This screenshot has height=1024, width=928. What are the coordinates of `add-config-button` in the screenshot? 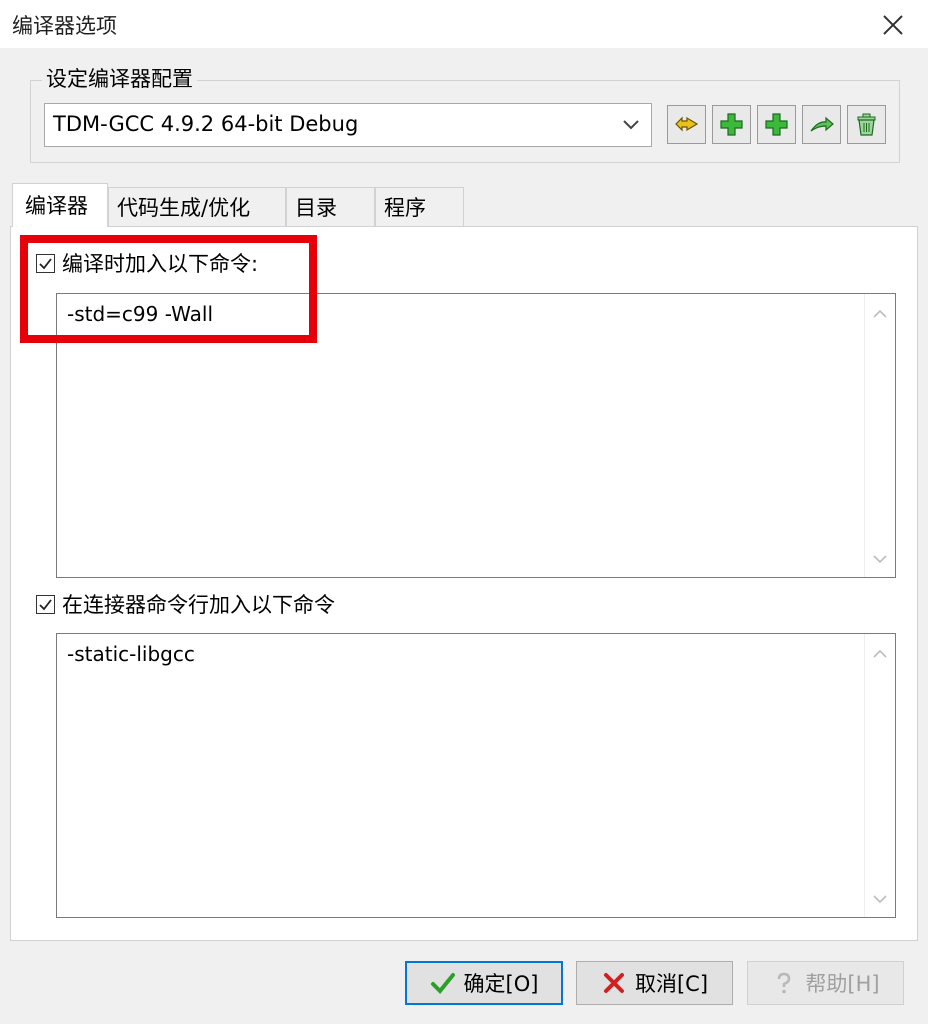 It's located at (731, 124).